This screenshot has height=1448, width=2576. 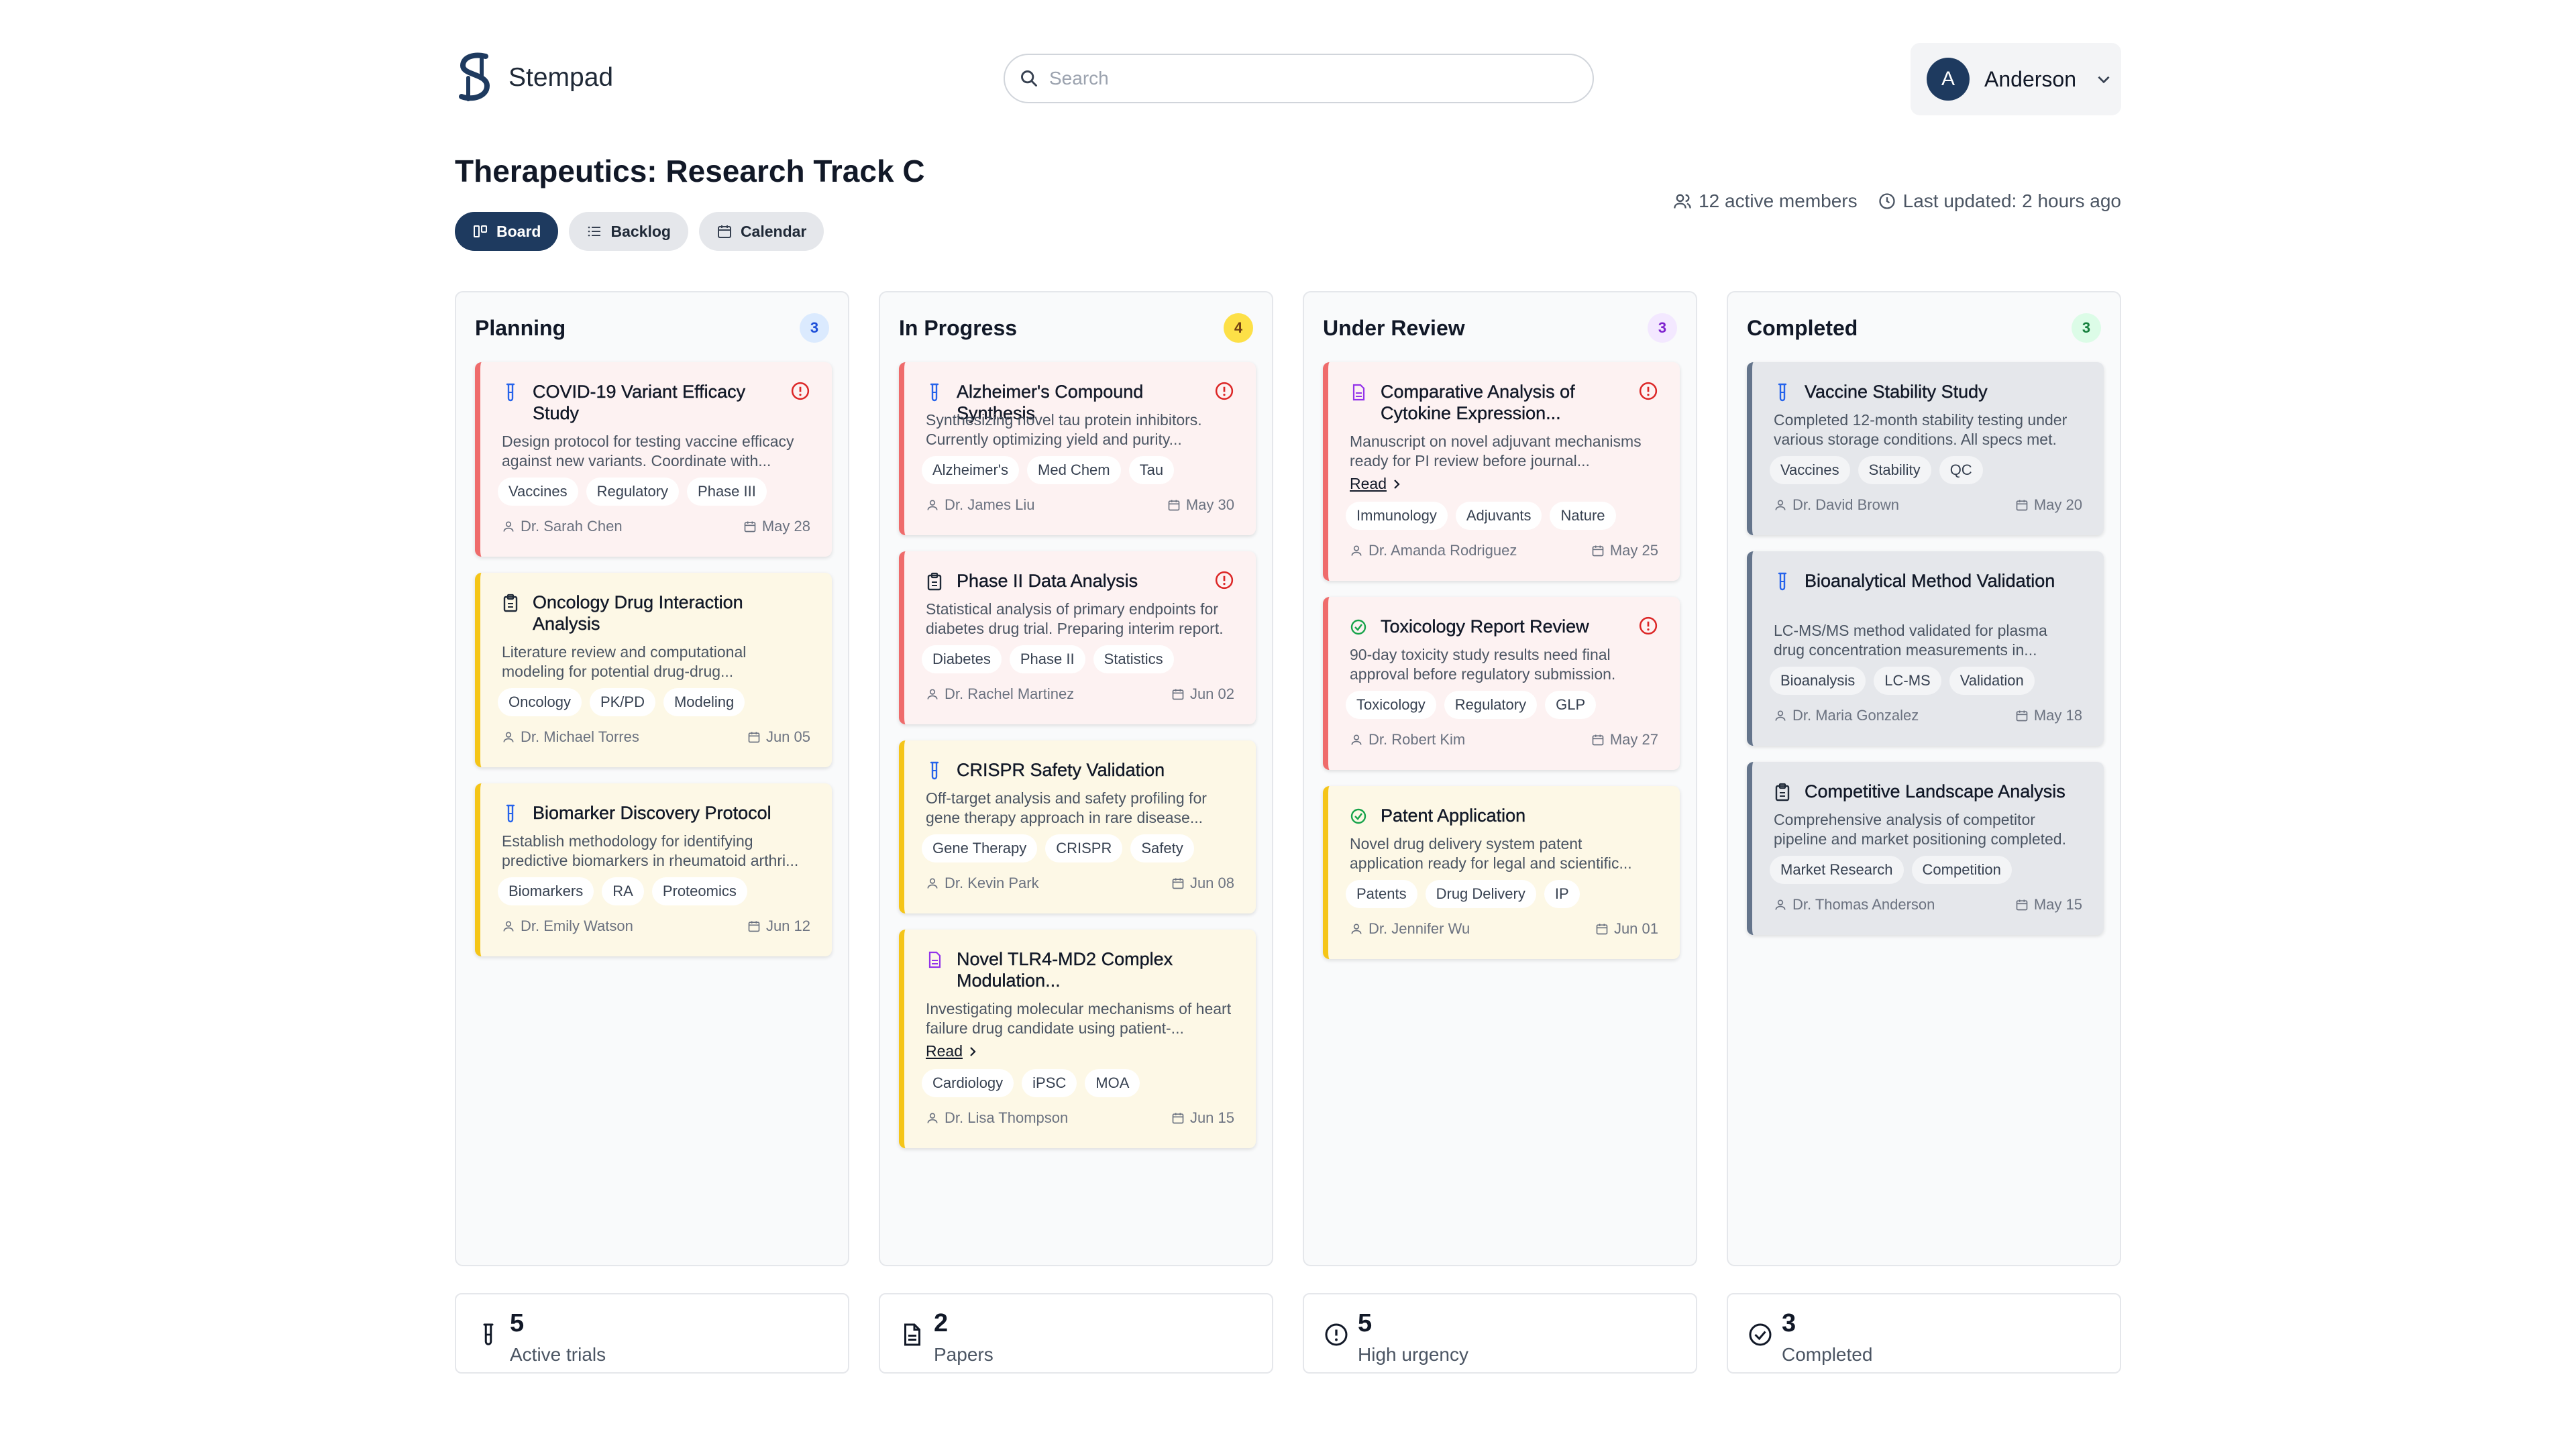 What do you see at coordinates (1894, 470) in the screenshot?
I see `tag: Stability` at bounding box center [1894, 470].